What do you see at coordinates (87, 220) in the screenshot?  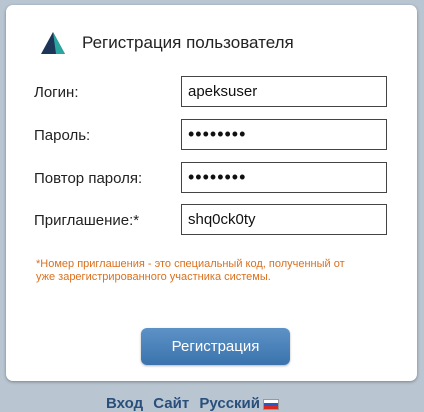 I see `invite-label: Приглашение:*` at bounding box center [87, 220].